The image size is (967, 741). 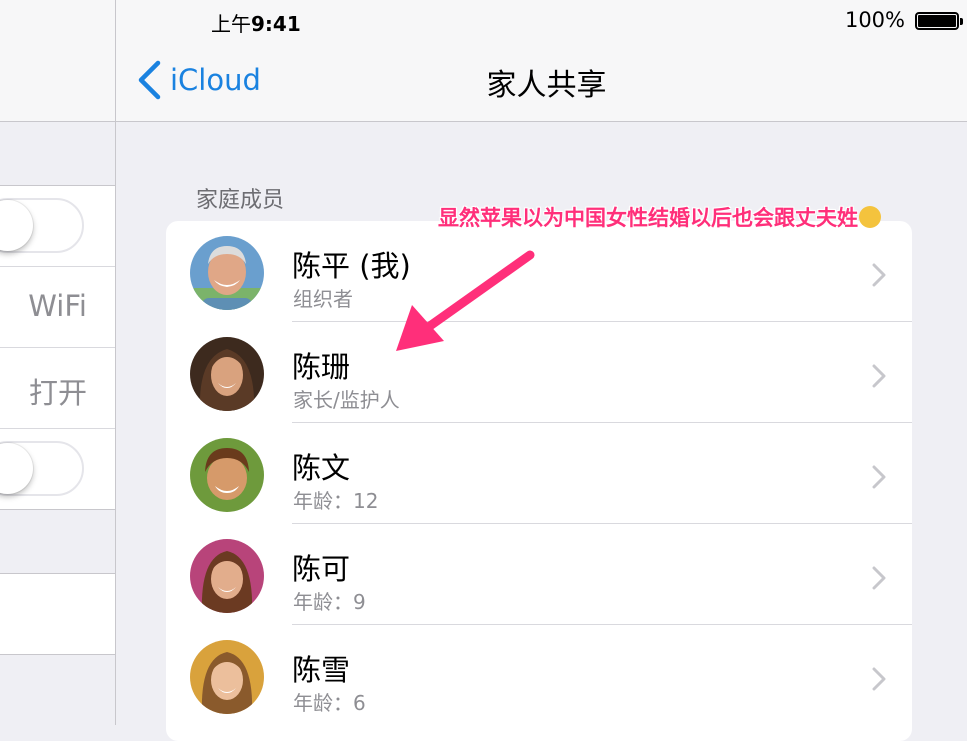 I want to click on worried-face-icon, so click(x=870, y=217).